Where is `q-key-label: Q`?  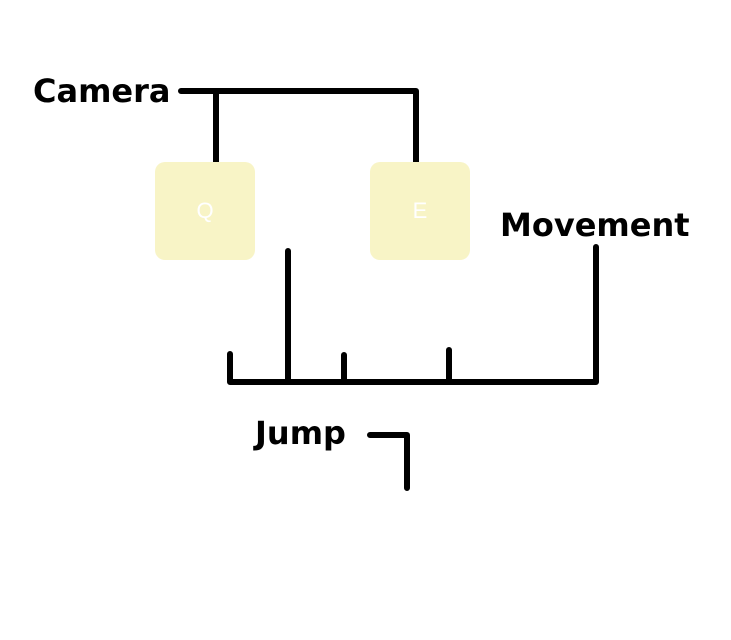 q-key-label: Q is located at coordinates (205, 210).